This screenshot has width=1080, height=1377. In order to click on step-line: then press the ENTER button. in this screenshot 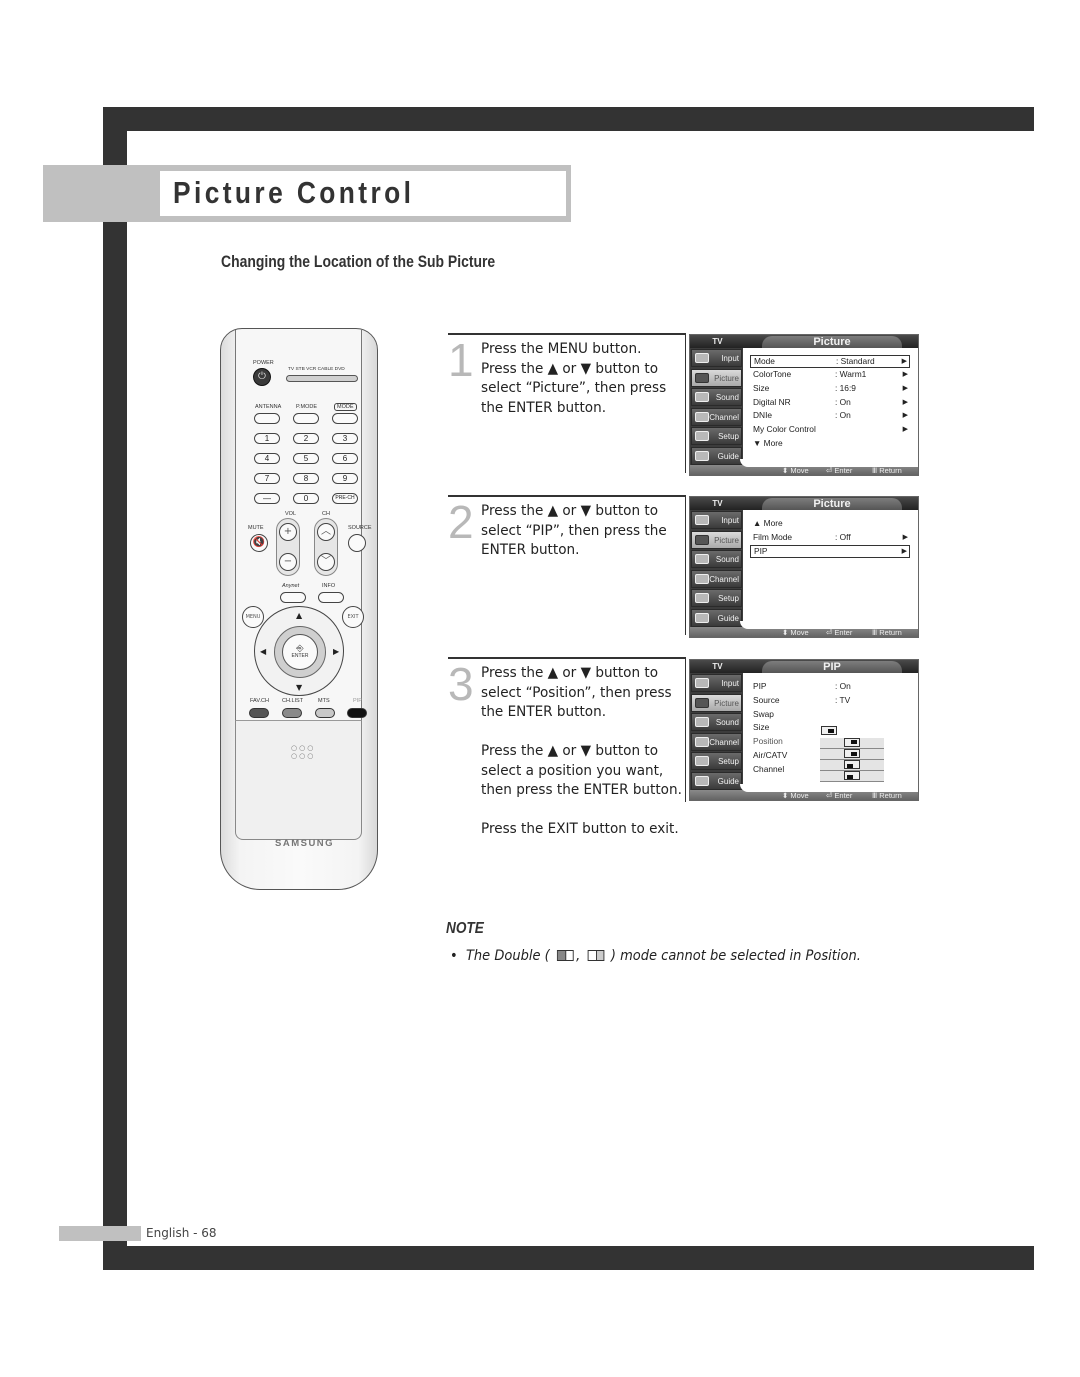, I will do `click(581, 789)`.